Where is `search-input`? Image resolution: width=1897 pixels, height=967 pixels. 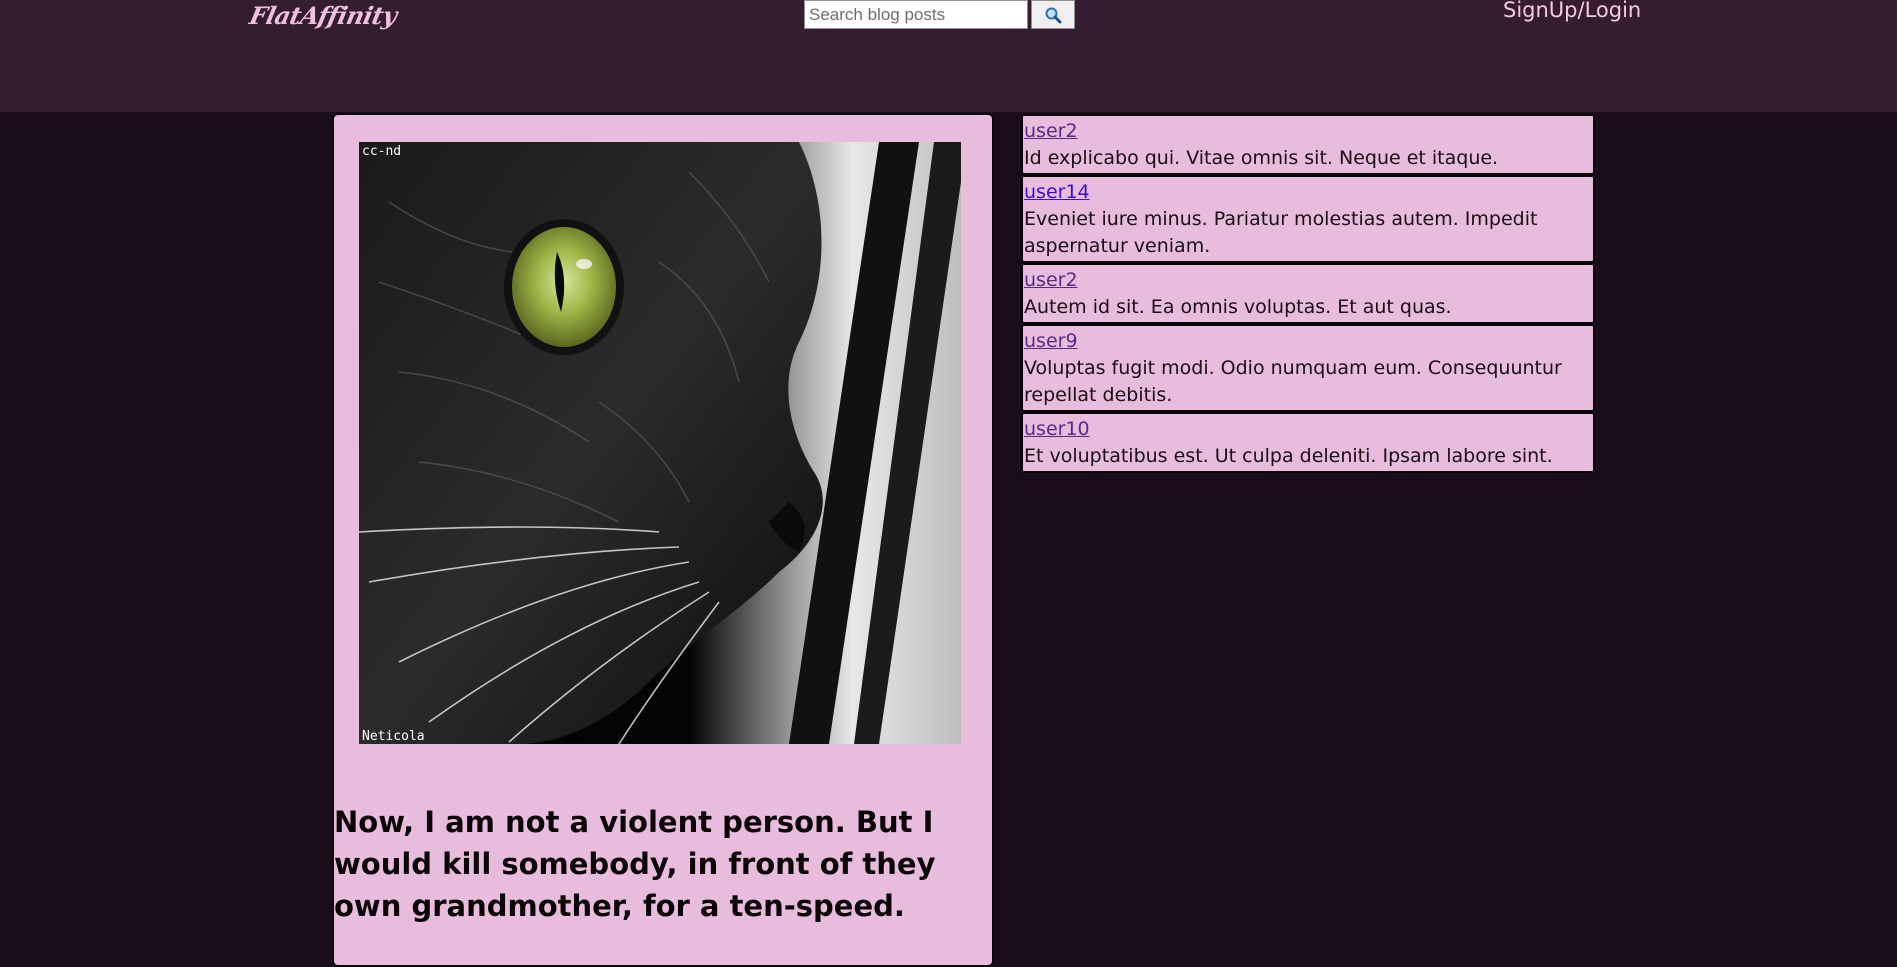
search-input is located at coordinates (916, 14).